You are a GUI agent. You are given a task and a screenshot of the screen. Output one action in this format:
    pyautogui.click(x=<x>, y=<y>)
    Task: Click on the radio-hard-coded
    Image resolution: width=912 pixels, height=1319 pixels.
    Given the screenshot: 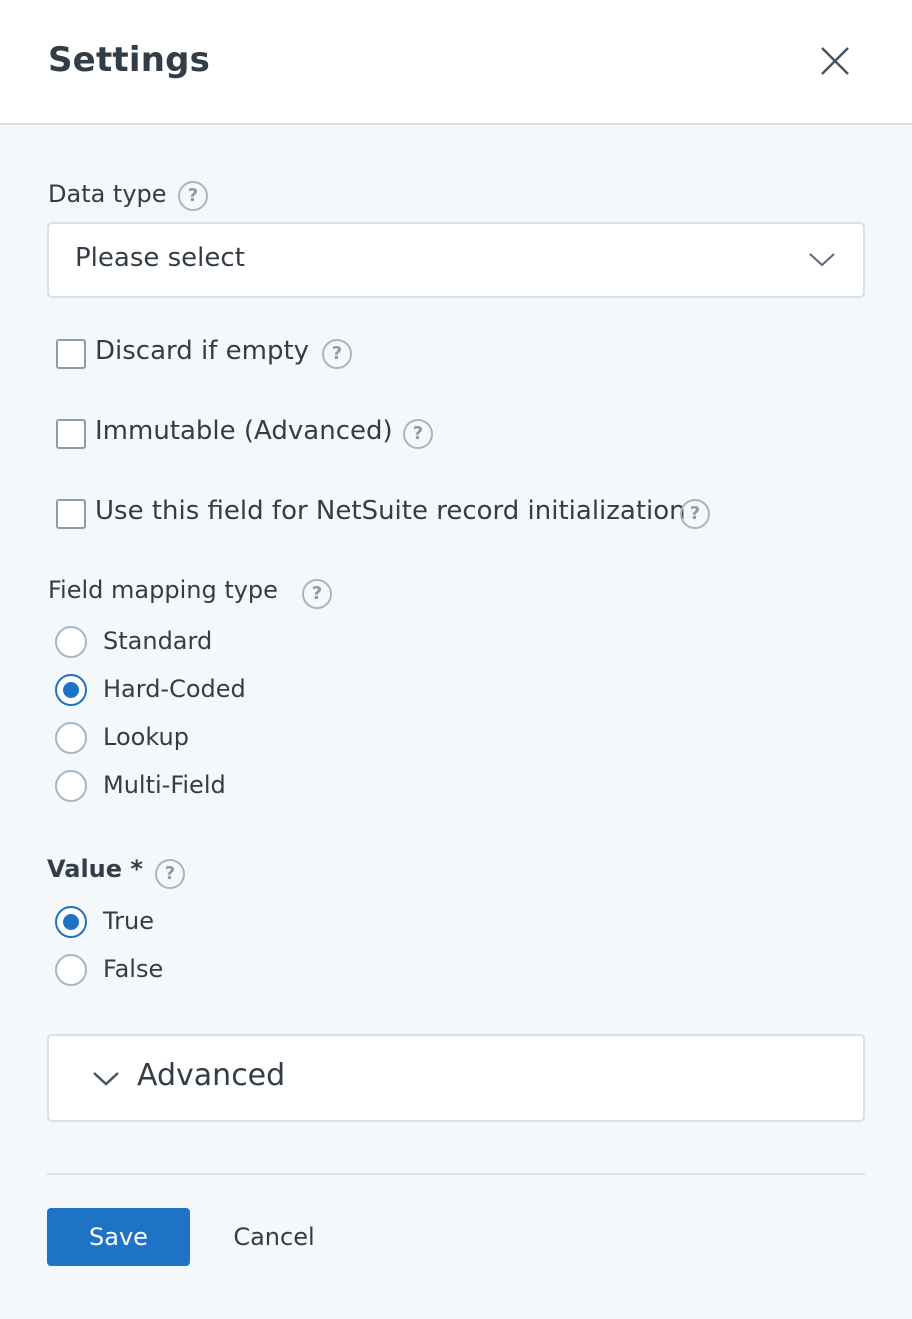 What is the action you would take?
    pyautogui.click(x=71, y=690)
    